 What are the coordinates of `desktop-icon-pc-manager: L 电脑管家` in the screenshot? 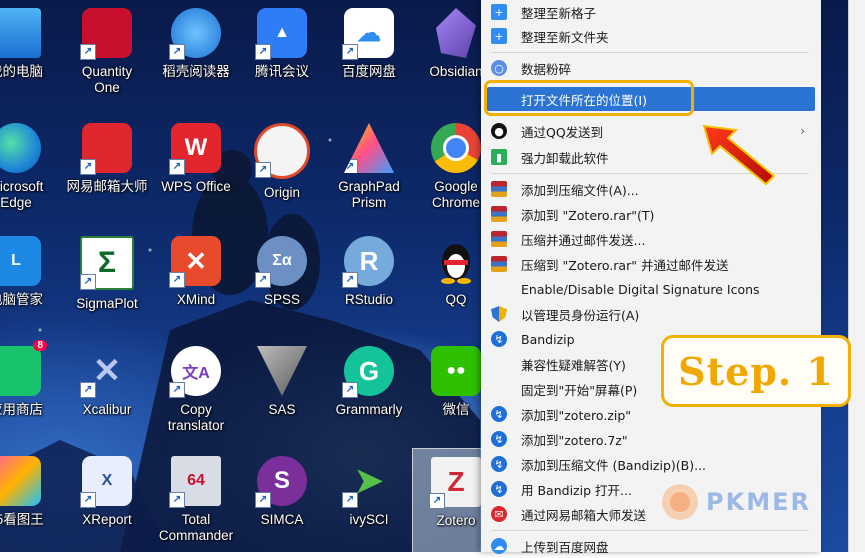 It's located at (30, 283).